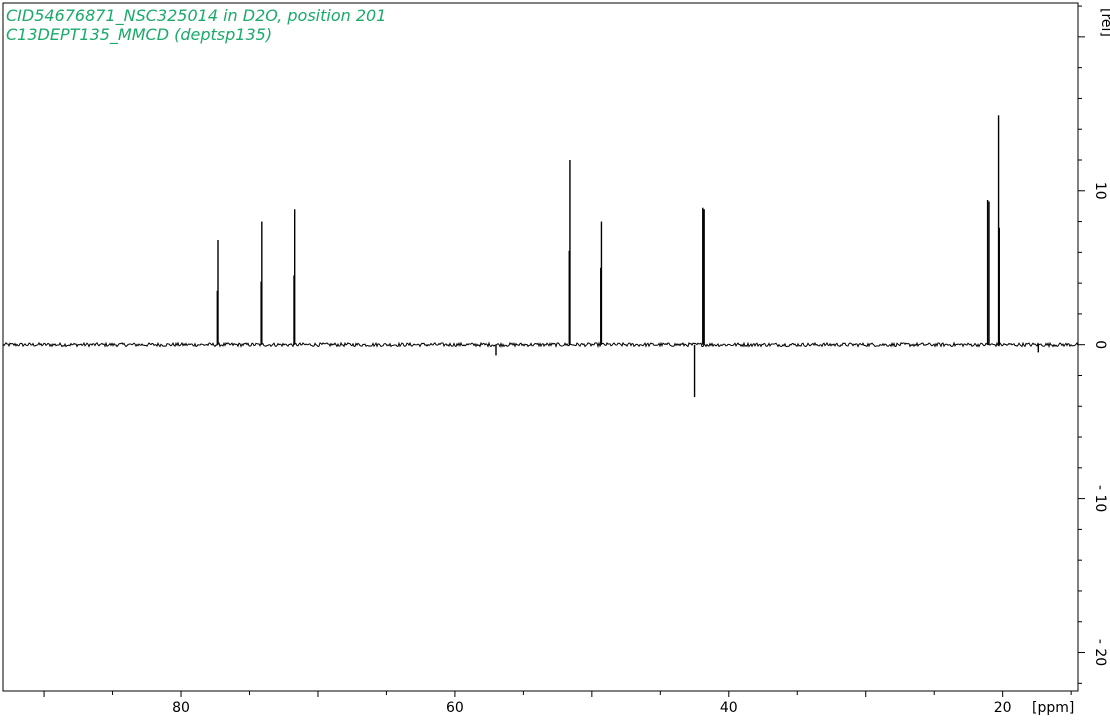 The height and width of the screenshot is (720, 1110). What do you see at coordinates (1100, 652) in the screenshot?
I see `y-tick-label: - 20` at bounding box center [1100, 652].